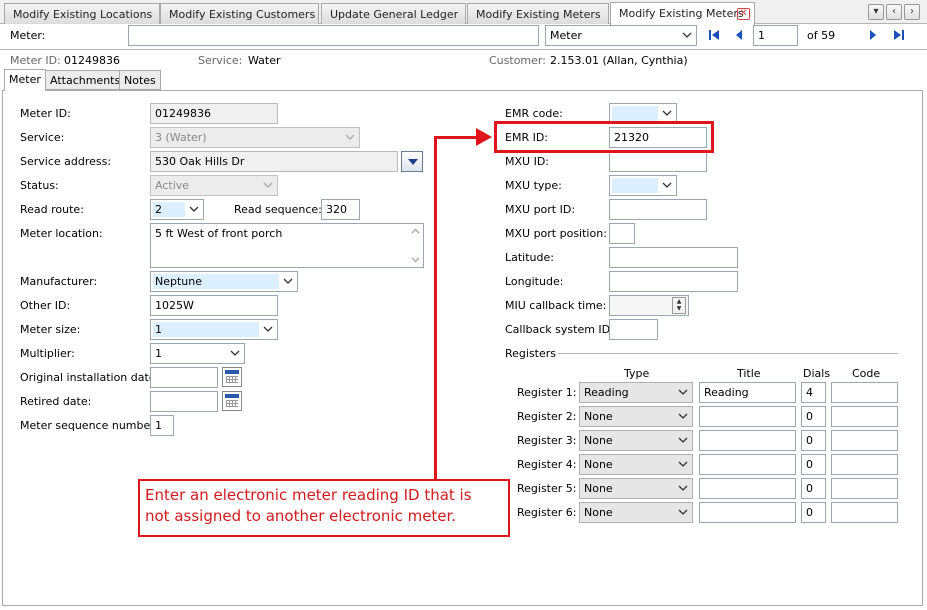 Image resolution: width=927 pixels, height=610 pixels. Describe the element at coordinates (658, 161) in the screenshot. I see `mxu-id-field` at that location.